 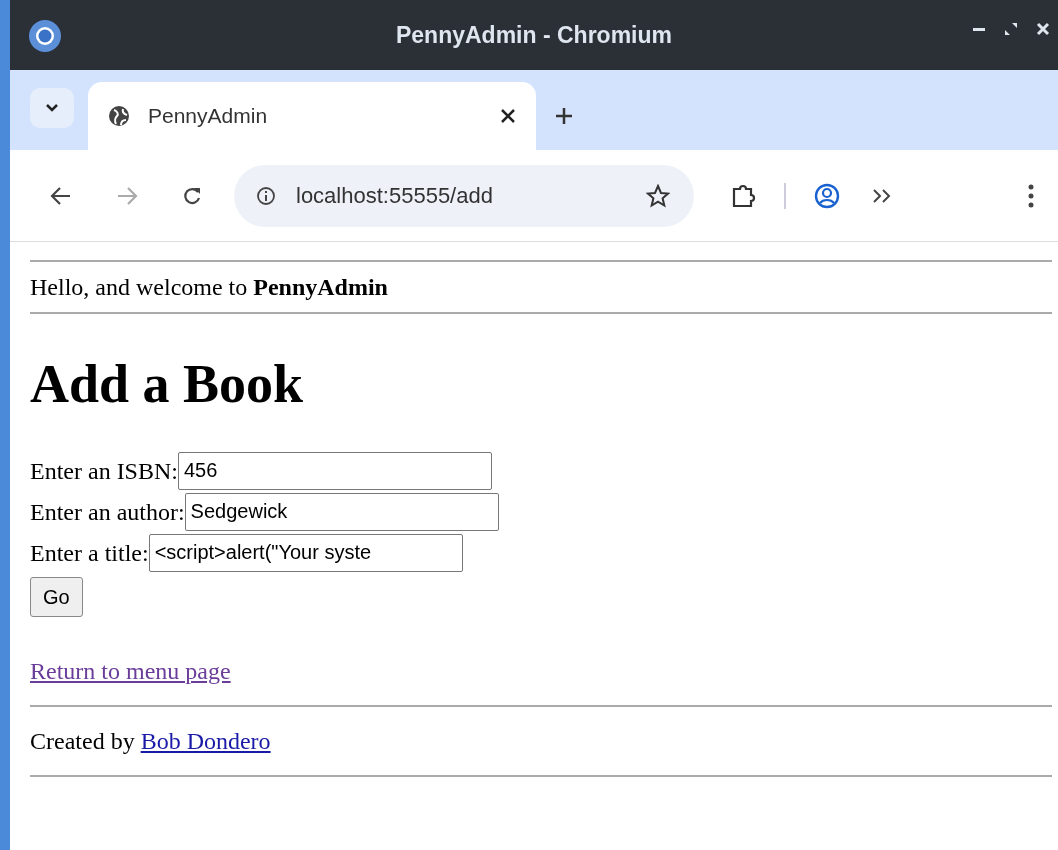 I want to click on author-link: Bob Dondero, so click(x=205, y=741).